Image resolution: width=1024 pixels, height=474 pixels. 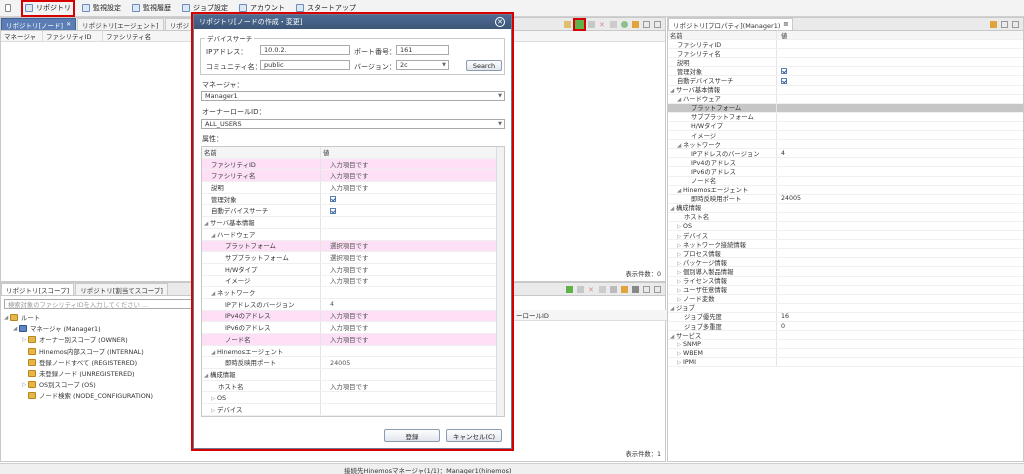 I want to click on attribute-row: 即時反映用ポート 24005, so click(x=353, y=363).